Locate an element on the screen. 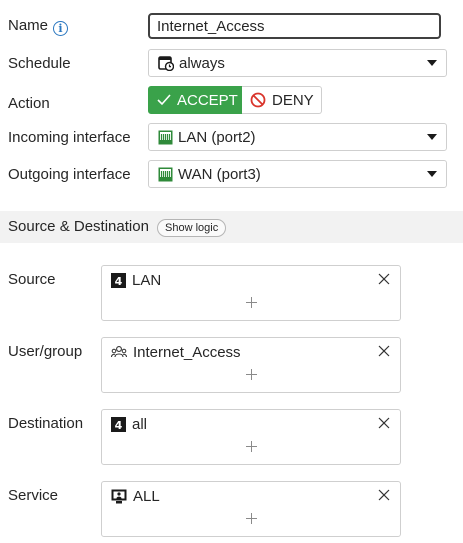 This screenshot has height=543, width=463. schedule-select: always is located at coordinates (297, 63).